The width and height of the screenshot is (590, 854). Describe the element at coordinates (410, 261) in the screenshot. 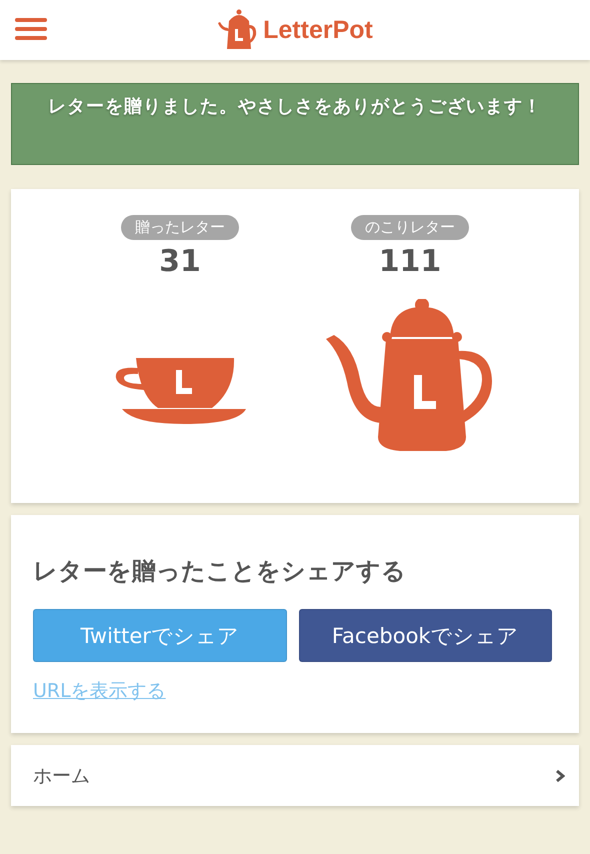

I see `stat-count: 111` at that location.